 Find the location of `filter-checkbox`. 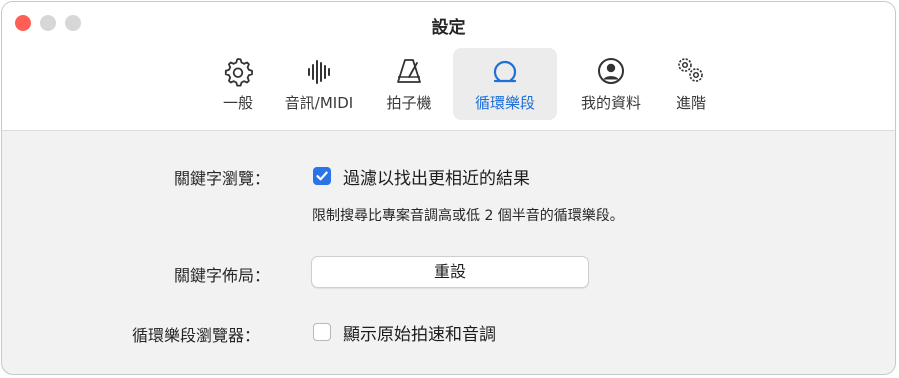

filter-checkbox is located at coordinates (322, 176).